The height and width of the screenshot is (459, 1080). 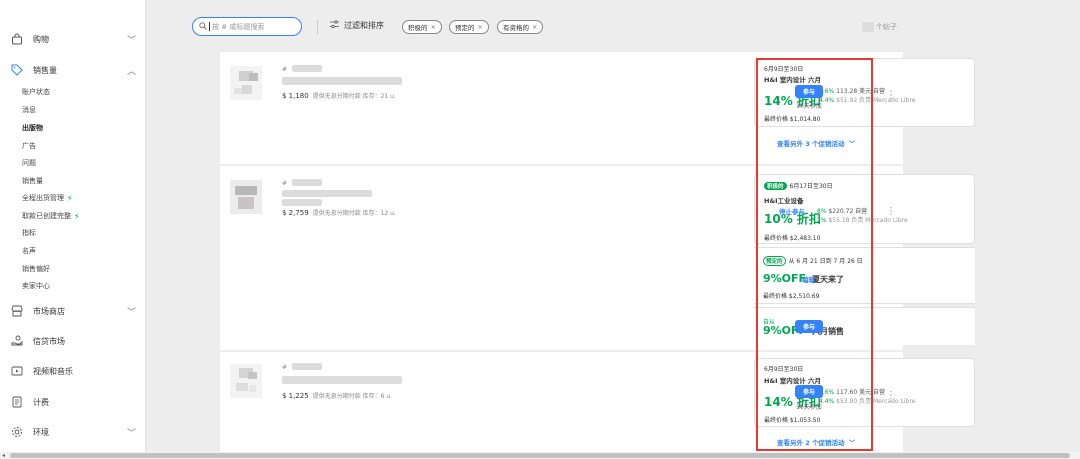 What do you see at coordinates (876, 401) in the screenshot?
I see `split-text: $53.90 负责 Mercado Libre` at bounding box center [876, 401].